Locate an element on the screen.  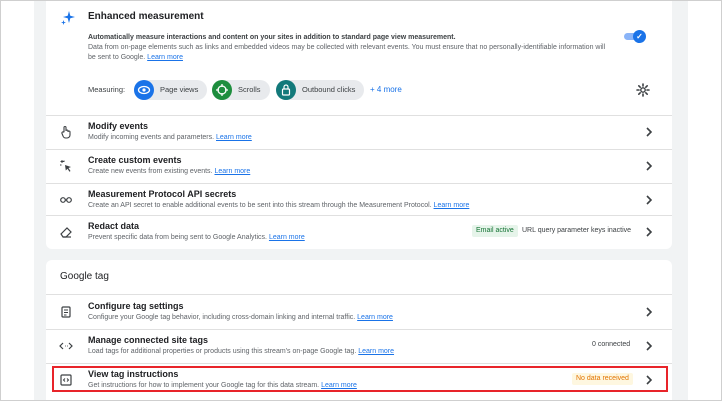
enhanced-measurement-toggle: ✓ is located at coordinates (635, 36).